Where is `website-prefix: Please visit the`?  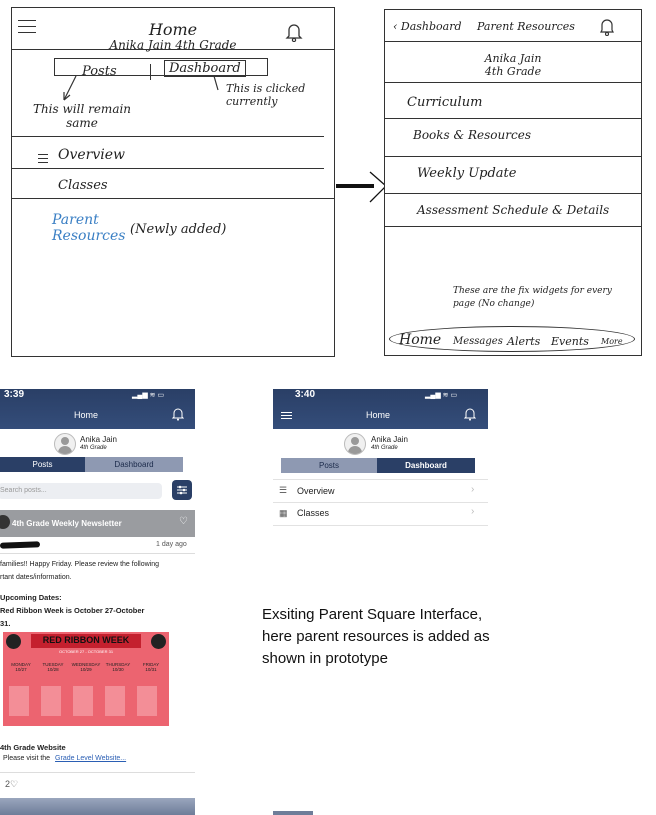
website-prefix: Please visit the is located at coordinates (27, 758).